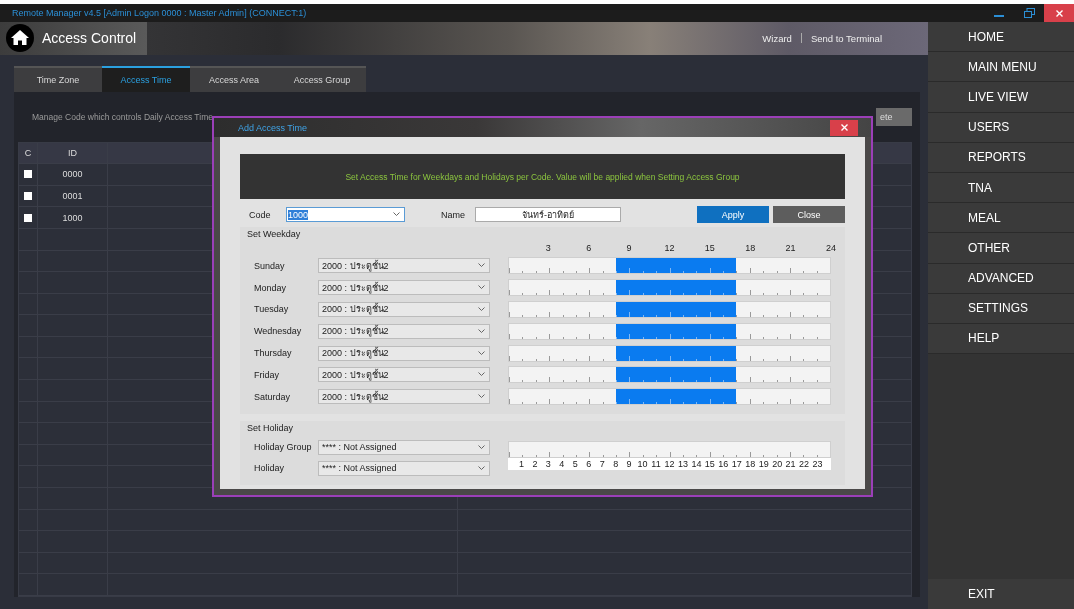  I want to click on hour-label: 11, so click(656, 463).